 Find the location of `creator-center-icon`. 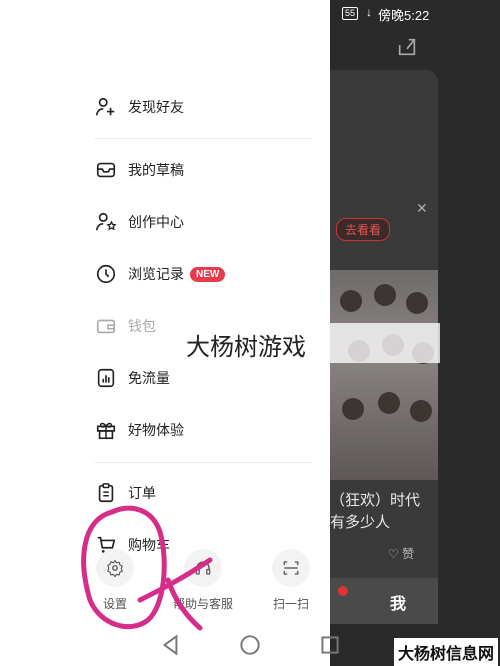

creator-center-icon is located at coordinates (106, 222).